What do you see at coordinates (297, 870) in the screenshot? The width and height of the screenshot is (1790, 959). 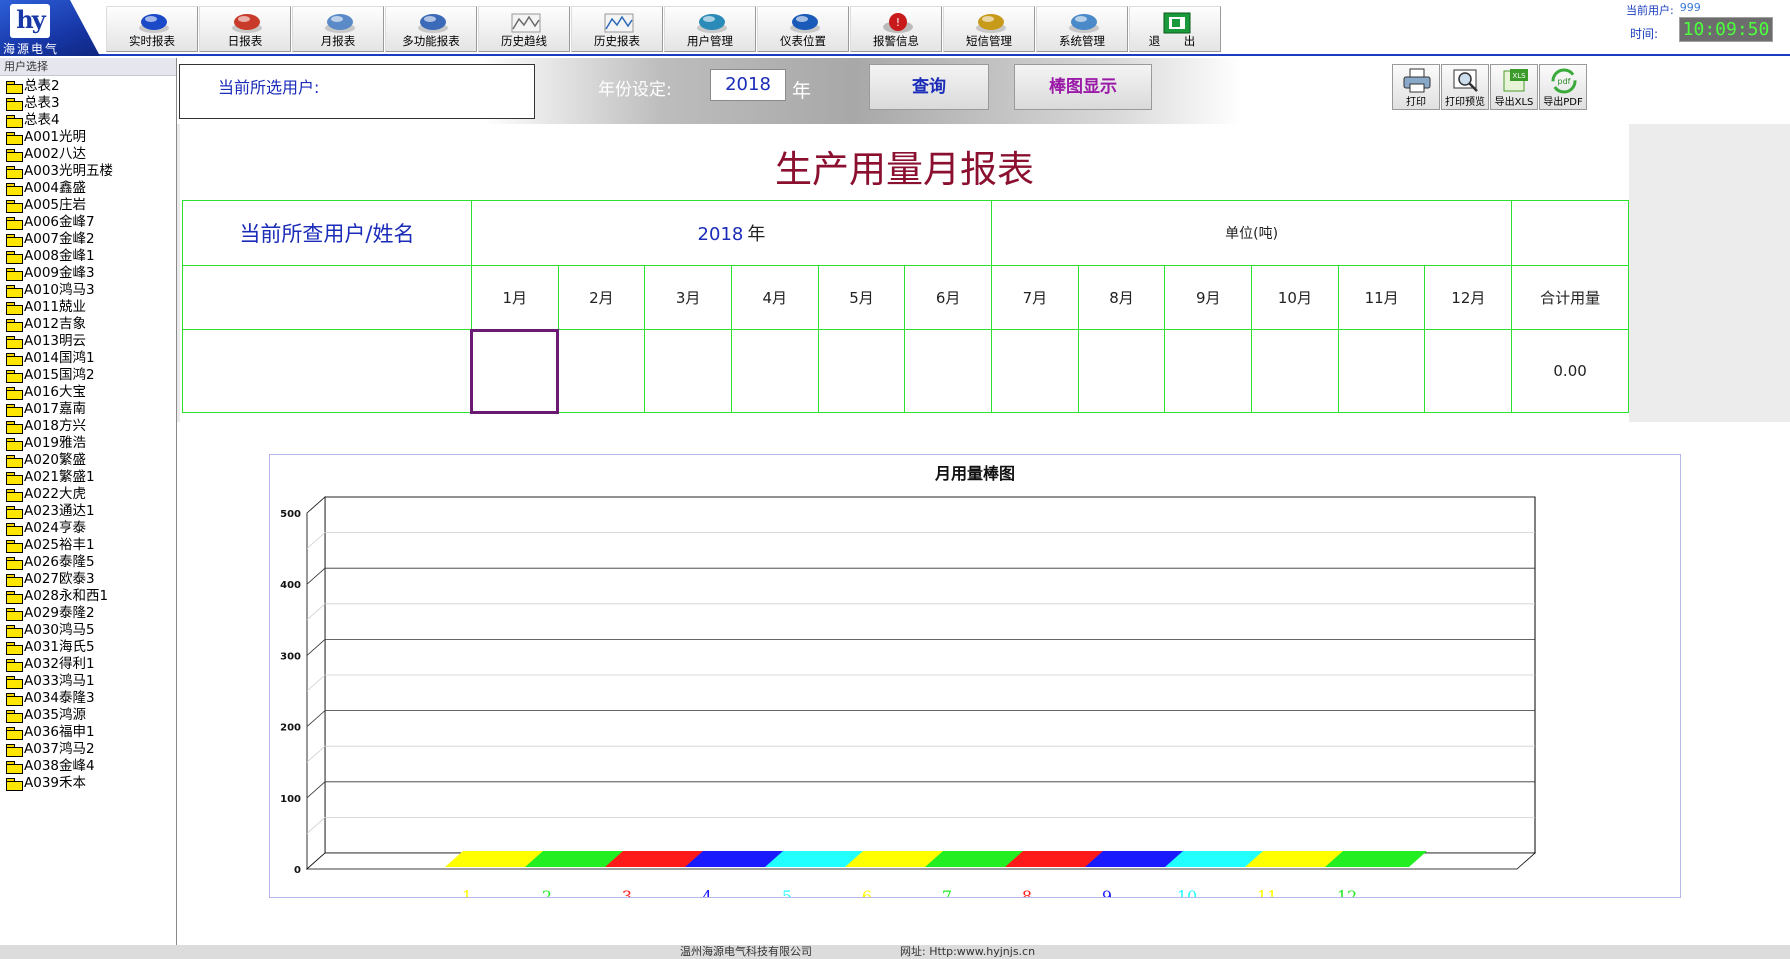 I see `y-tick-label: 0` at bounding box center [297, 870].